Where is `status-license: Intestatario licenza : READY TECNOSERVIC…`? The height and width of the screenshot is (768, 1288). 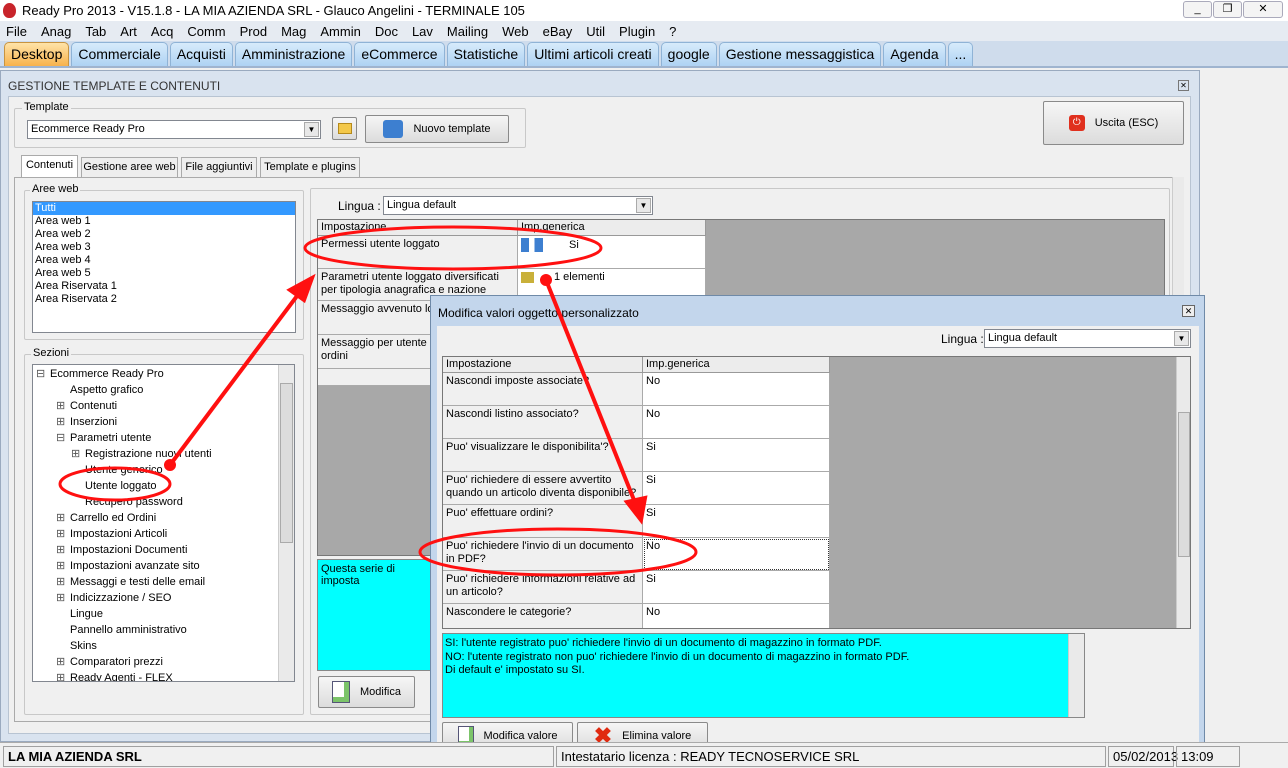 status-license: Intestatario licenza : READY TECNOSERVIC… is located at coordinates (831, 756).